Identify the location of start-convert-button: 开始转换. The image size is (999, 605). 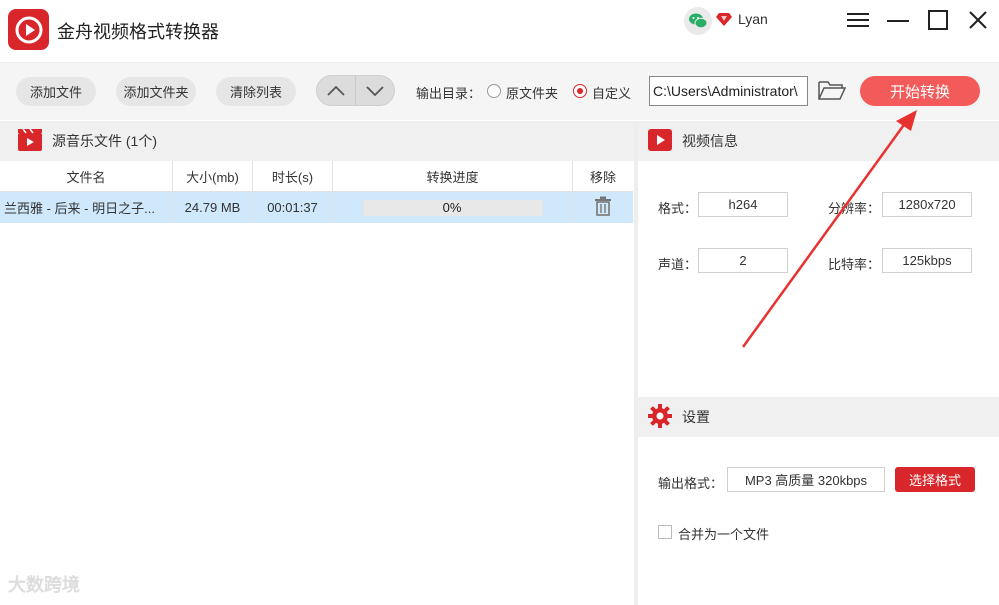
(920, 91).